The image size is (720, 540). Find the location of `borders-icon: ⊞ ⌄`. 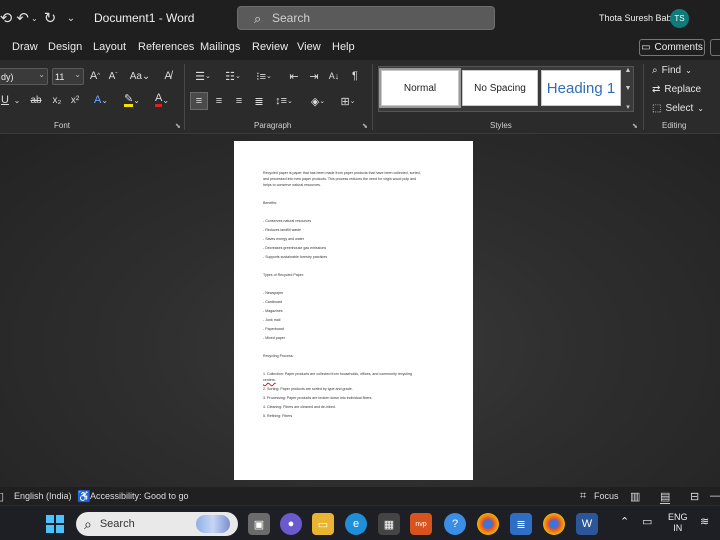

borders-icon: ⊞ ⌄ is located at coordinates (348, 101).